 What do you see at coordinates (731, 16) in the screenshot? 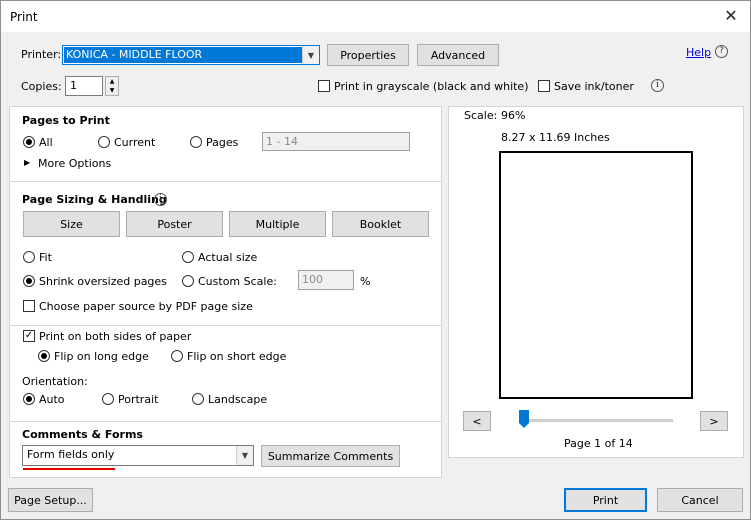
I see `close-icon: ✕` at bounding box center [731, 16].